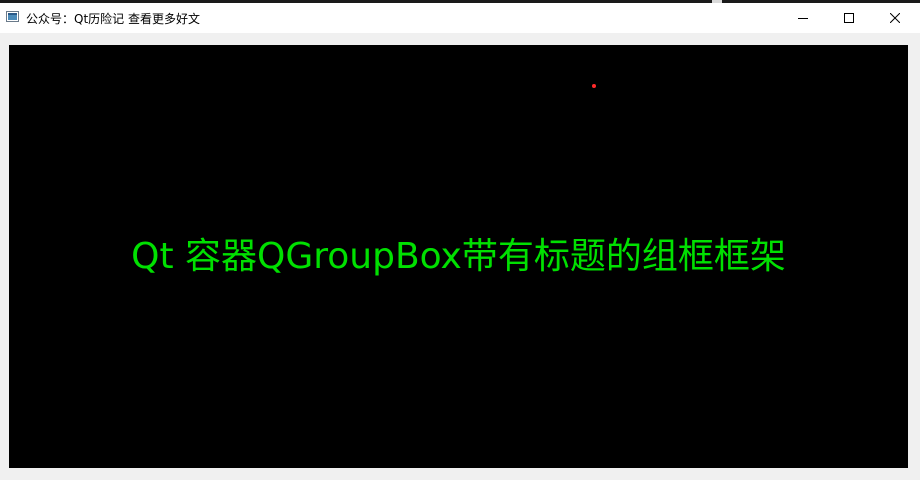 Image resolution: width=920 pixels, height=480 pixels. I want to click on app-icon, so click(12, 16).